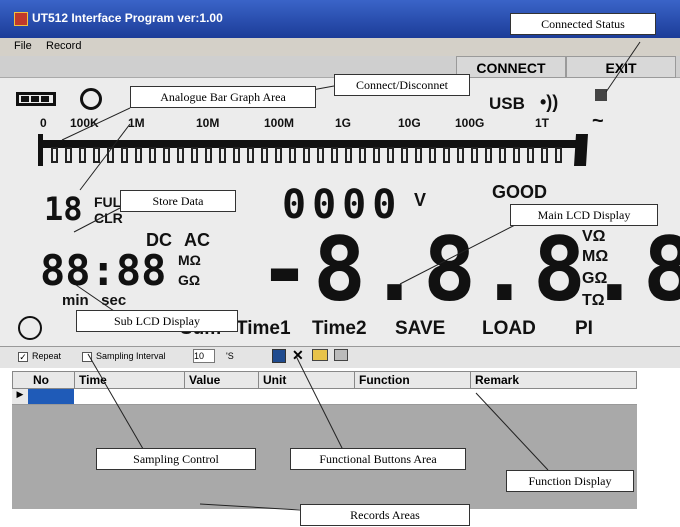 The height and width of the screenshot is (527, 680). I want to click on callout-sampling-control: Sampling Control, so click(176, 459).